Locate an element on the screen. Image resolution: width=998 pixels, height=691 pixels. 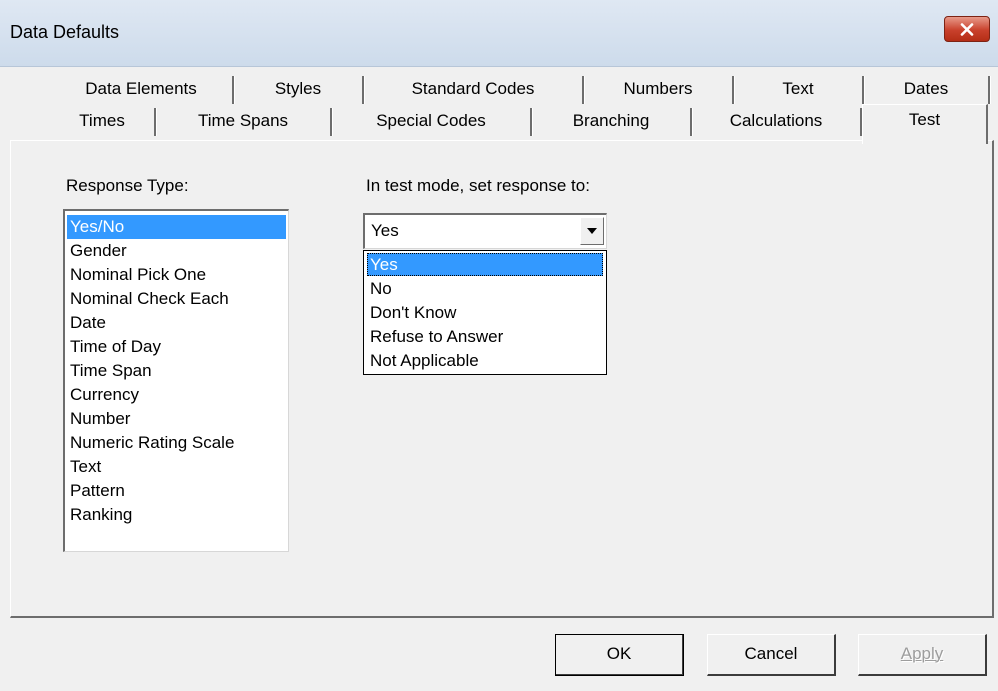
apply-button: Apply is located at coordinates (922, 655).